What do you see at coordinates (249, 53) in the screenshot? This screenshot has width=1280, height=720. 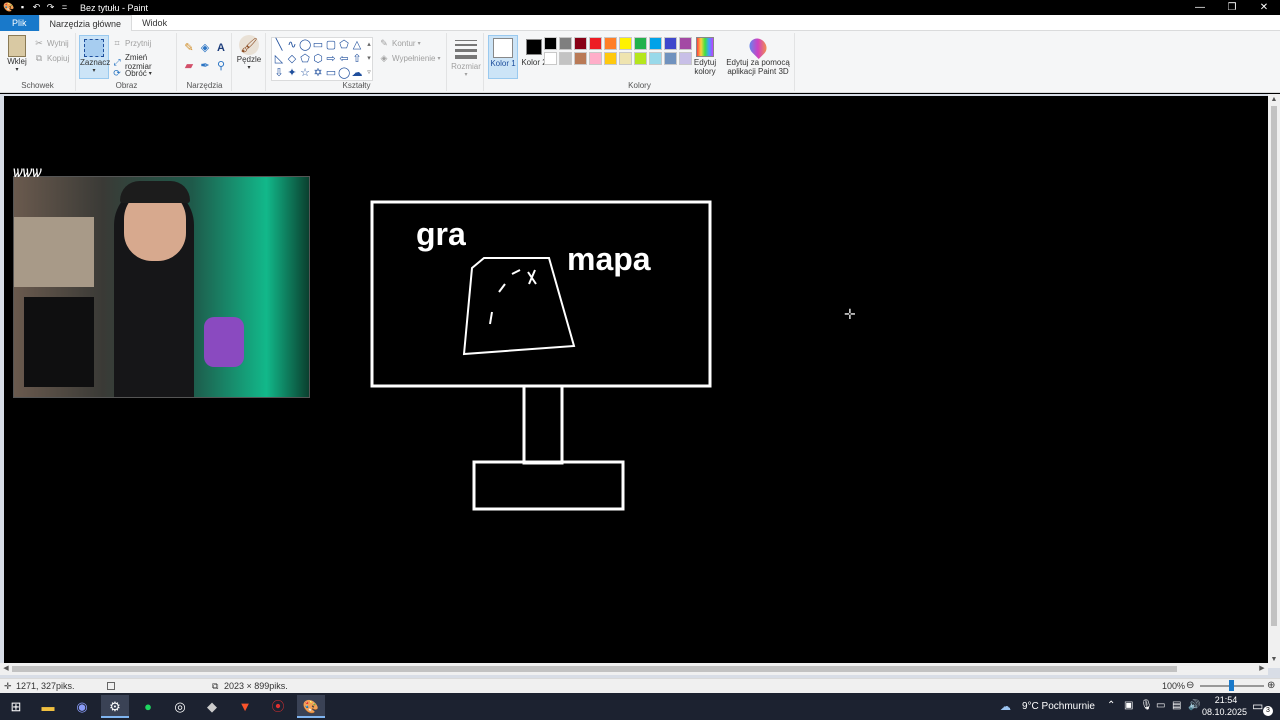 I see `brushes-button: 🖌 Pędzle ▾` at bounding box center [249, 53].